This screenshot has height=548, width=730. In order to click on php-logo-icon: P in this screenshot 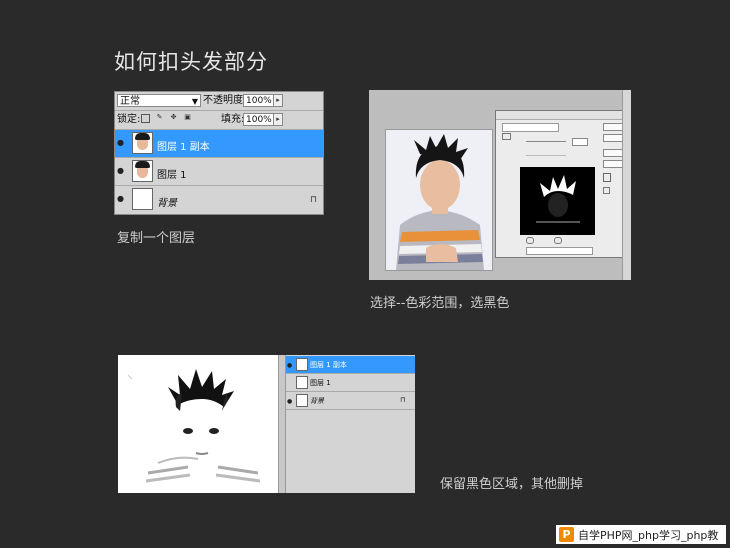, I will do `click(566, 534)`.